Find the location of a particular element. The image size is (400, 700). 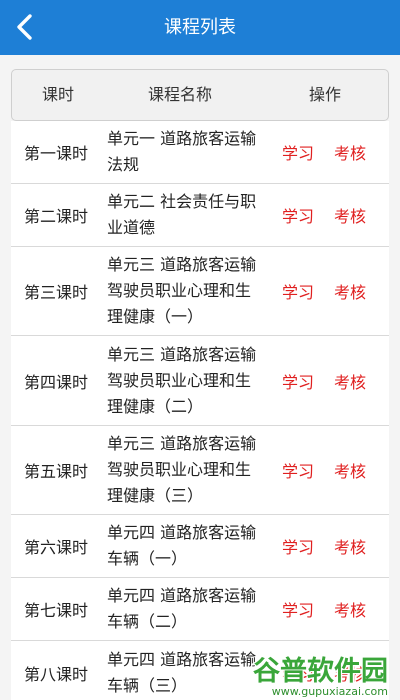

row-period: 第二课时 is located at coordinates (56, 216).